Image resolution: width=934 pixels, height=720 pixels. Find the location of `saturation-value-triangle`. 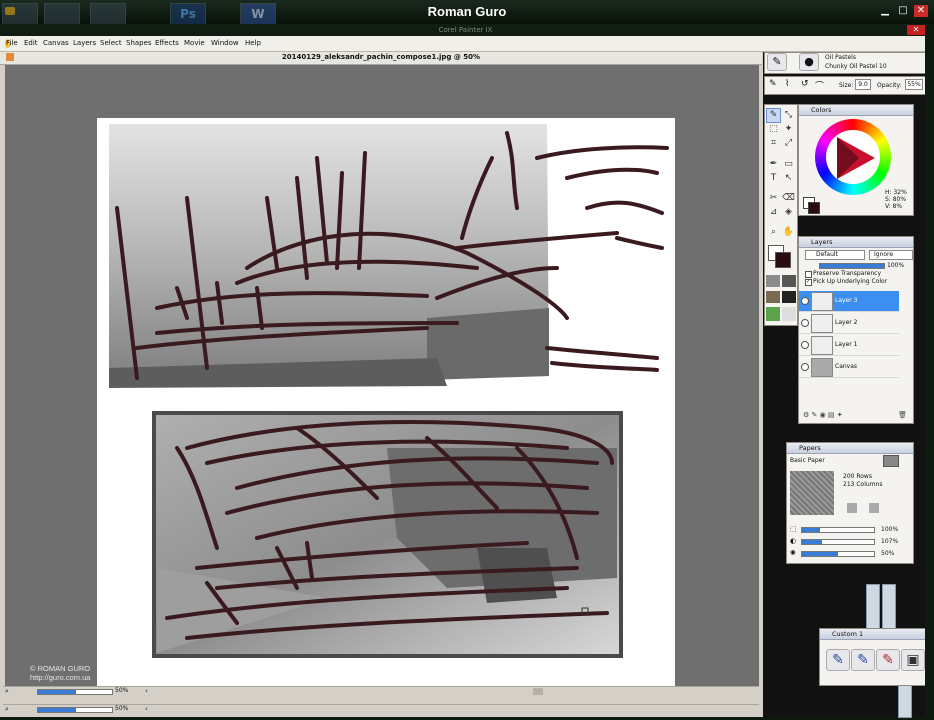

saturation-value-triangle is located at coordinates (854, 158).